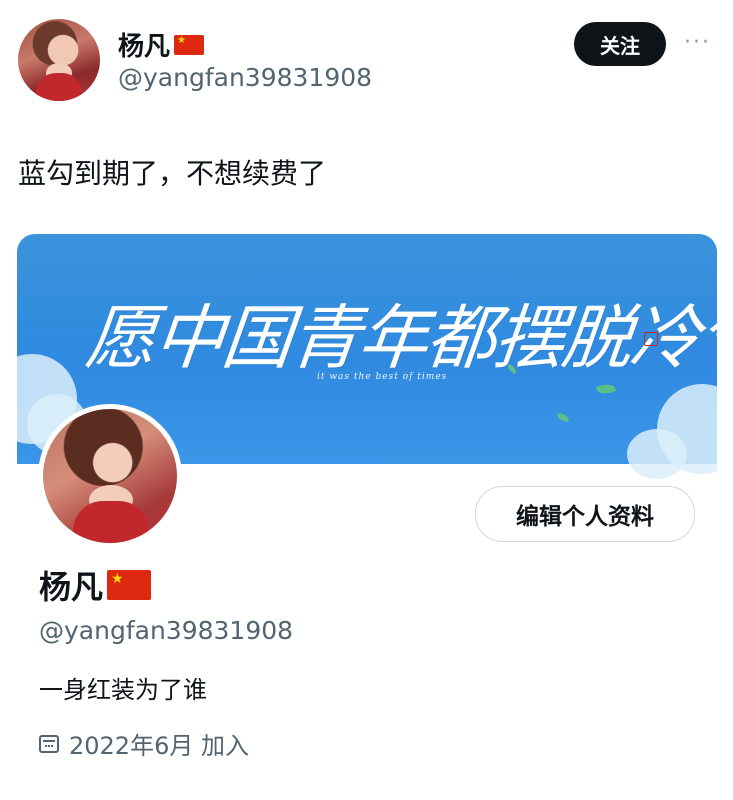  I want to click on follow-button: 关注, so click(620, 44).